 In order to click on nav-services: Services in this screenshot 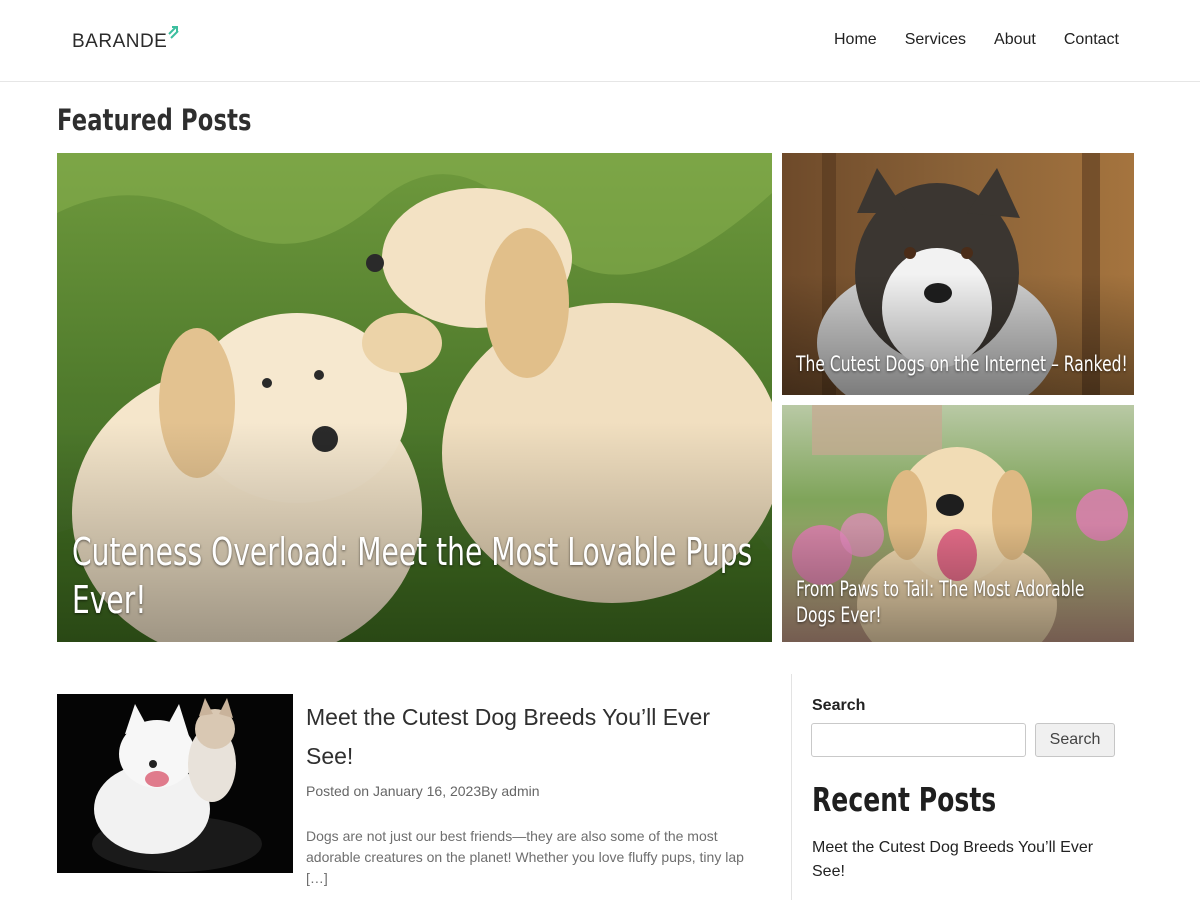, I will do `click(935, 40)`.